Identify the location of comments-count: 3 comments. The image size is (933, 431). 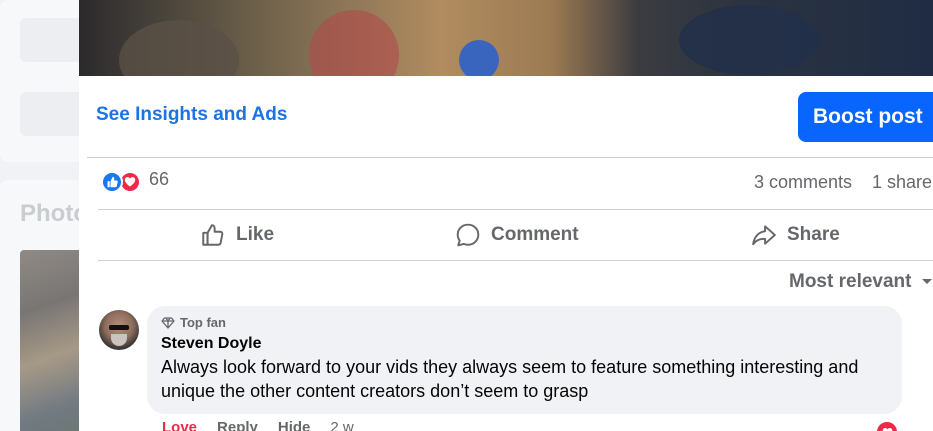
(803, 182).